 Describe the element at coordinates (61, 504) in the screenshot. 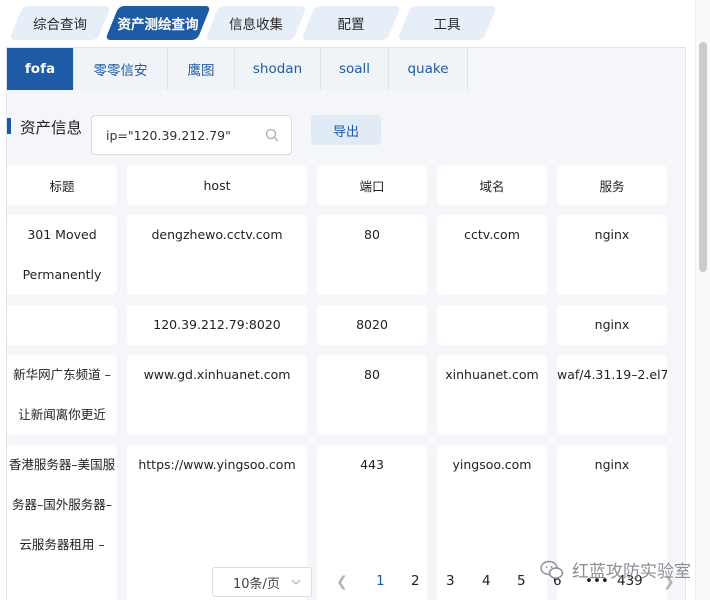

I see `cell-text: 务器–国外服务器–` at that location.